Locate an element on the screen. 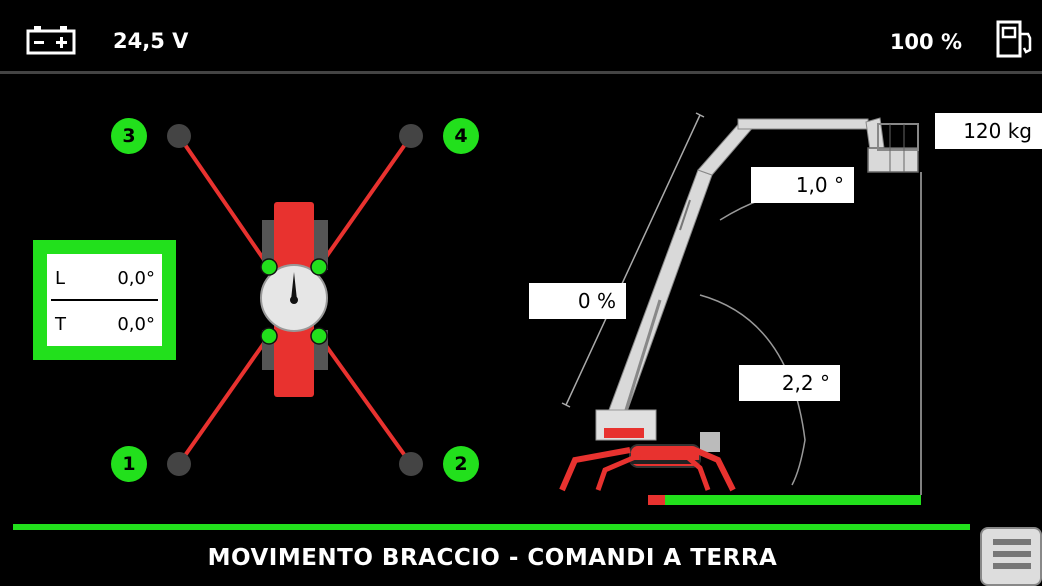 The width and height of the screenshot is (1042, 586). inclination-longitudinal: L 0,0° is located at coordinates (105, 283).